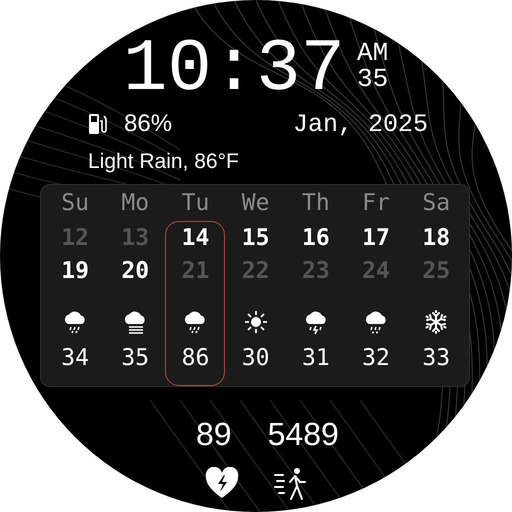 This screenshot has width=512, height=512. What do you see at coordinates (316, 238) in the screenshot?
I see `date-number: 16` at bounding box center [316, 238].